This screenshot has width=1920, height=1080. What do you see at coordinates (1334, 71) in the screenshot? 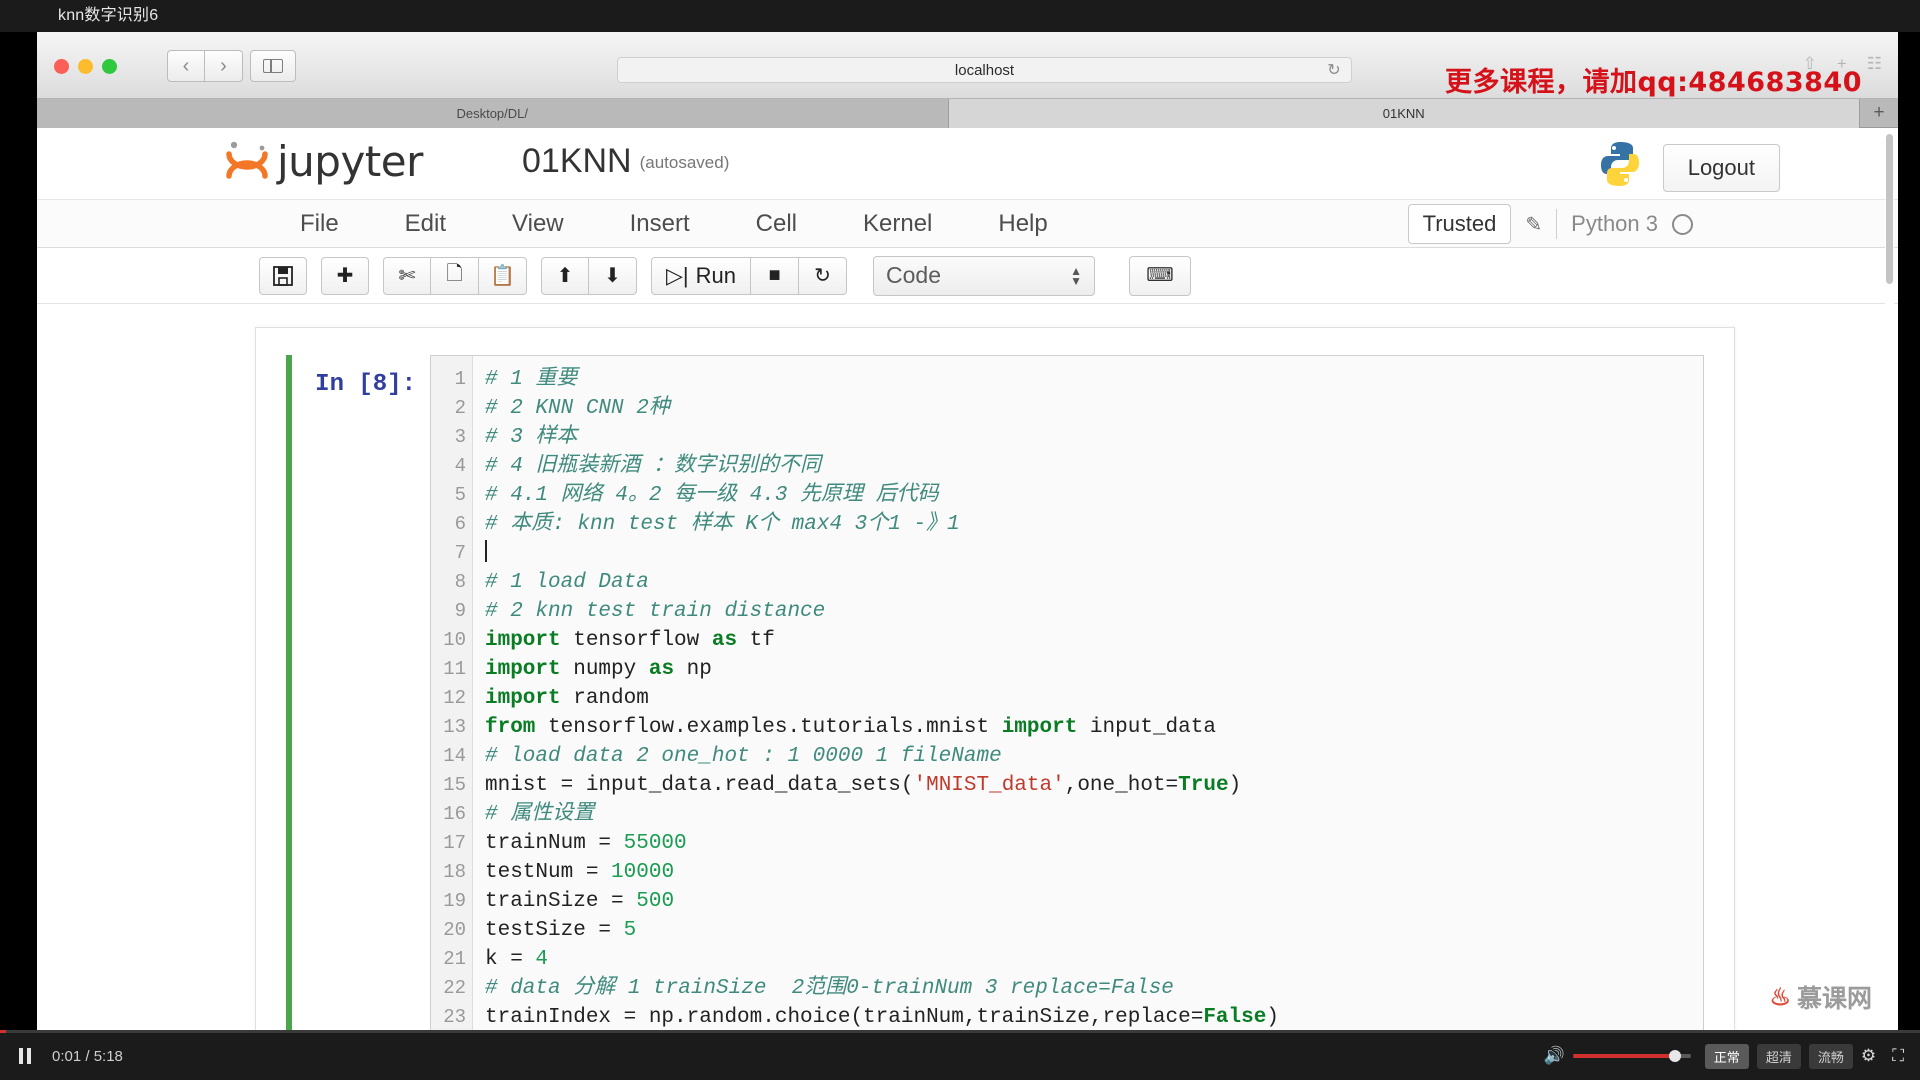
I see `reload-icon: ↻` at bounding box center [1334, 71].